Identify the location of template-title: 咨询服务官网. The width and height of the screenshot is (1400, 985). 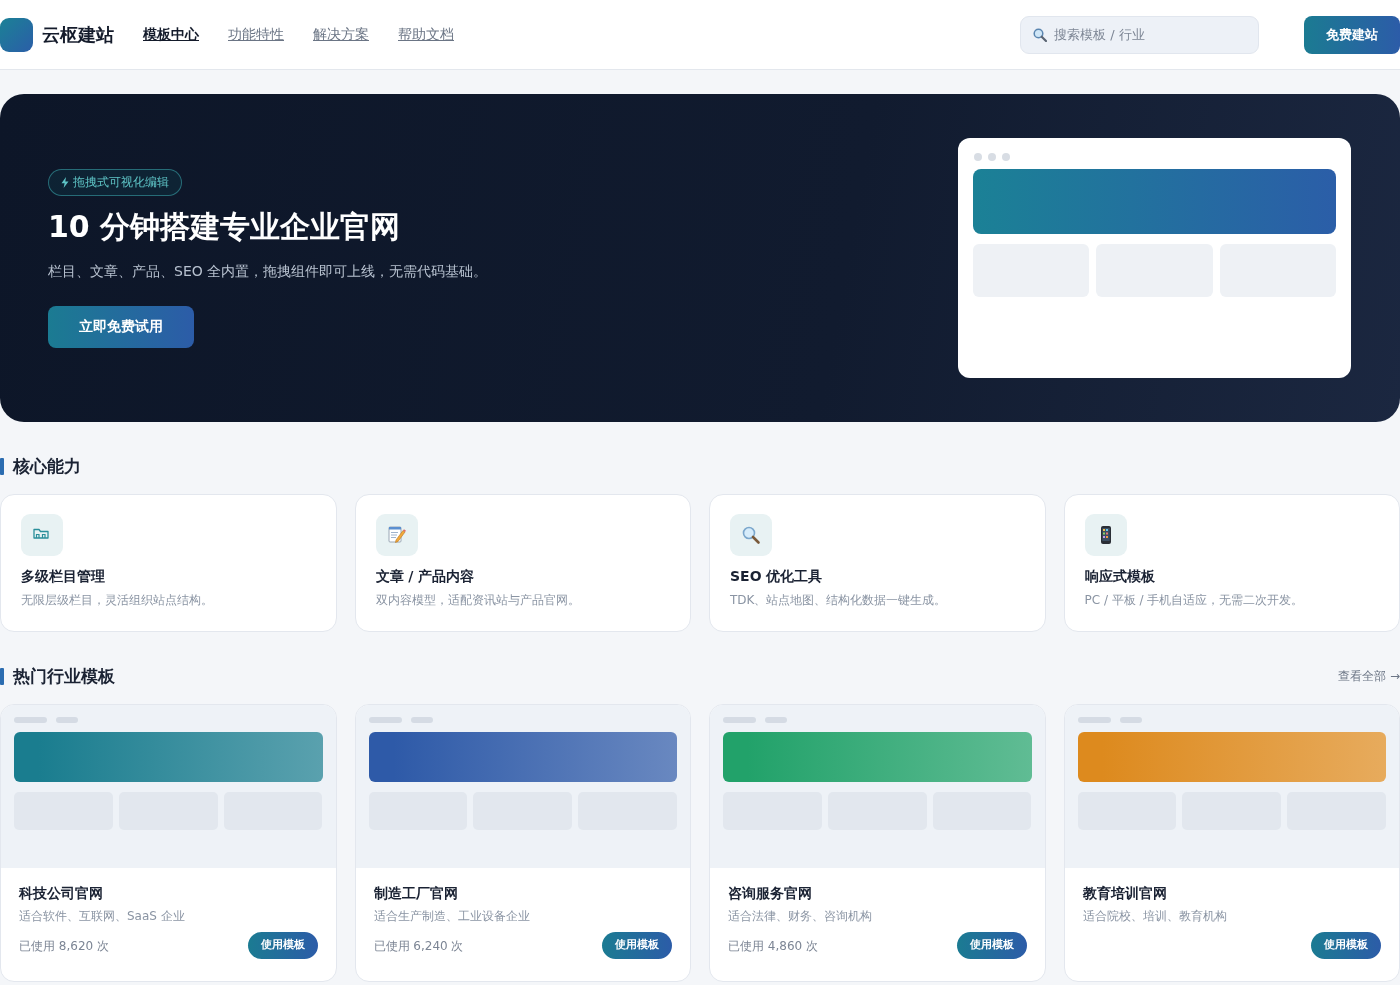
(770, 893).